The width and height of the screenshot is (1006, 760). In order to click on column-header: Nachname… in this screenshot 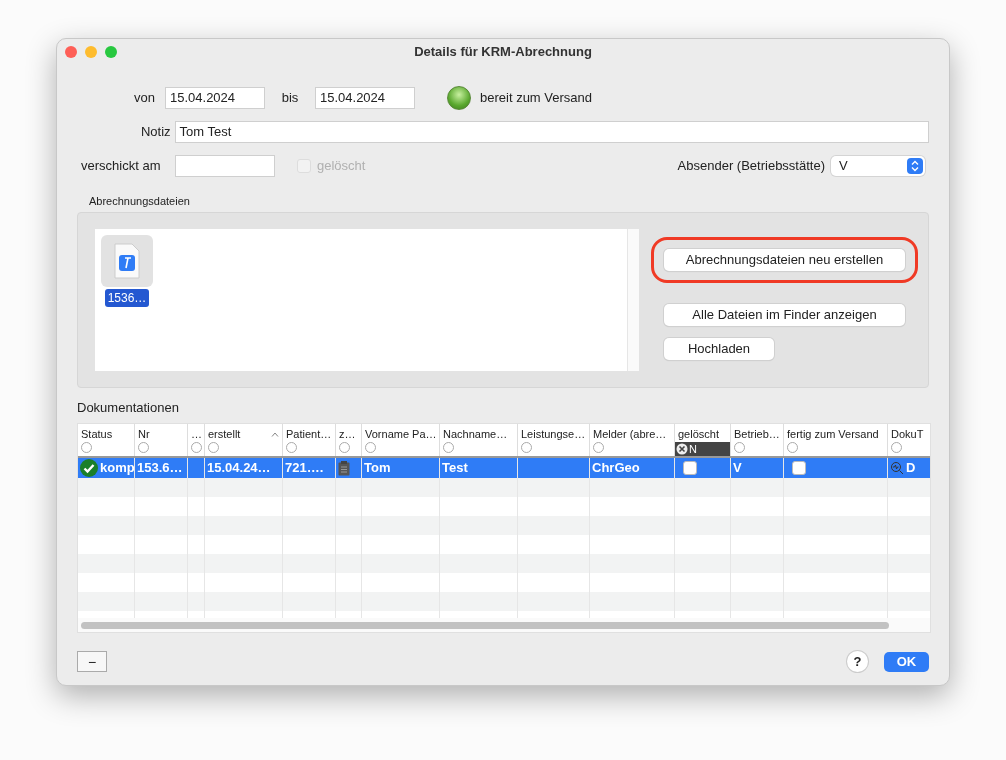, I will do `click(478, 434)`.